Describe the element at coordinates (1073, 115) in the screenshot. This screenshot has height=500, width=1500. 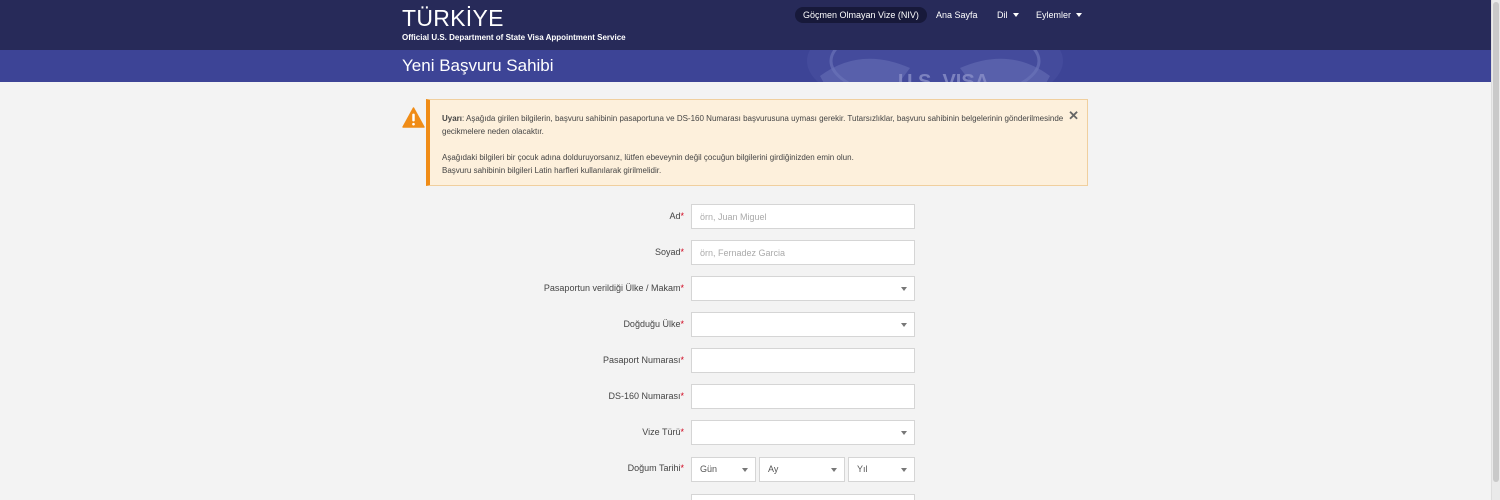
I see `close-icon: ✕` at that location.